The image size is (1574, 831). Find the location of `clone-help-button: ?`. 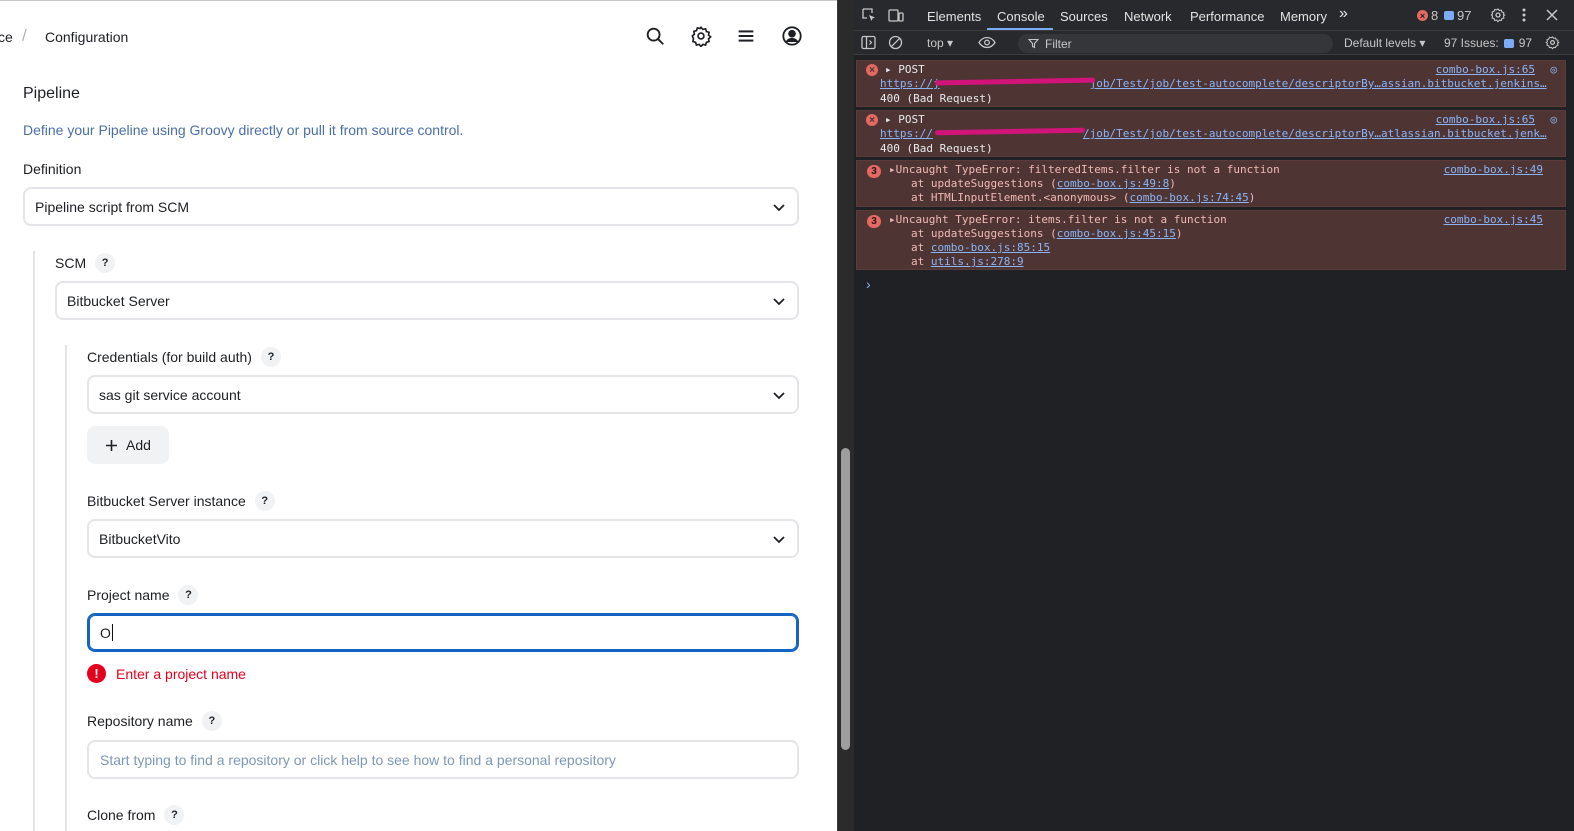

clone-help-button: ? is located at coordinates (174, 815).